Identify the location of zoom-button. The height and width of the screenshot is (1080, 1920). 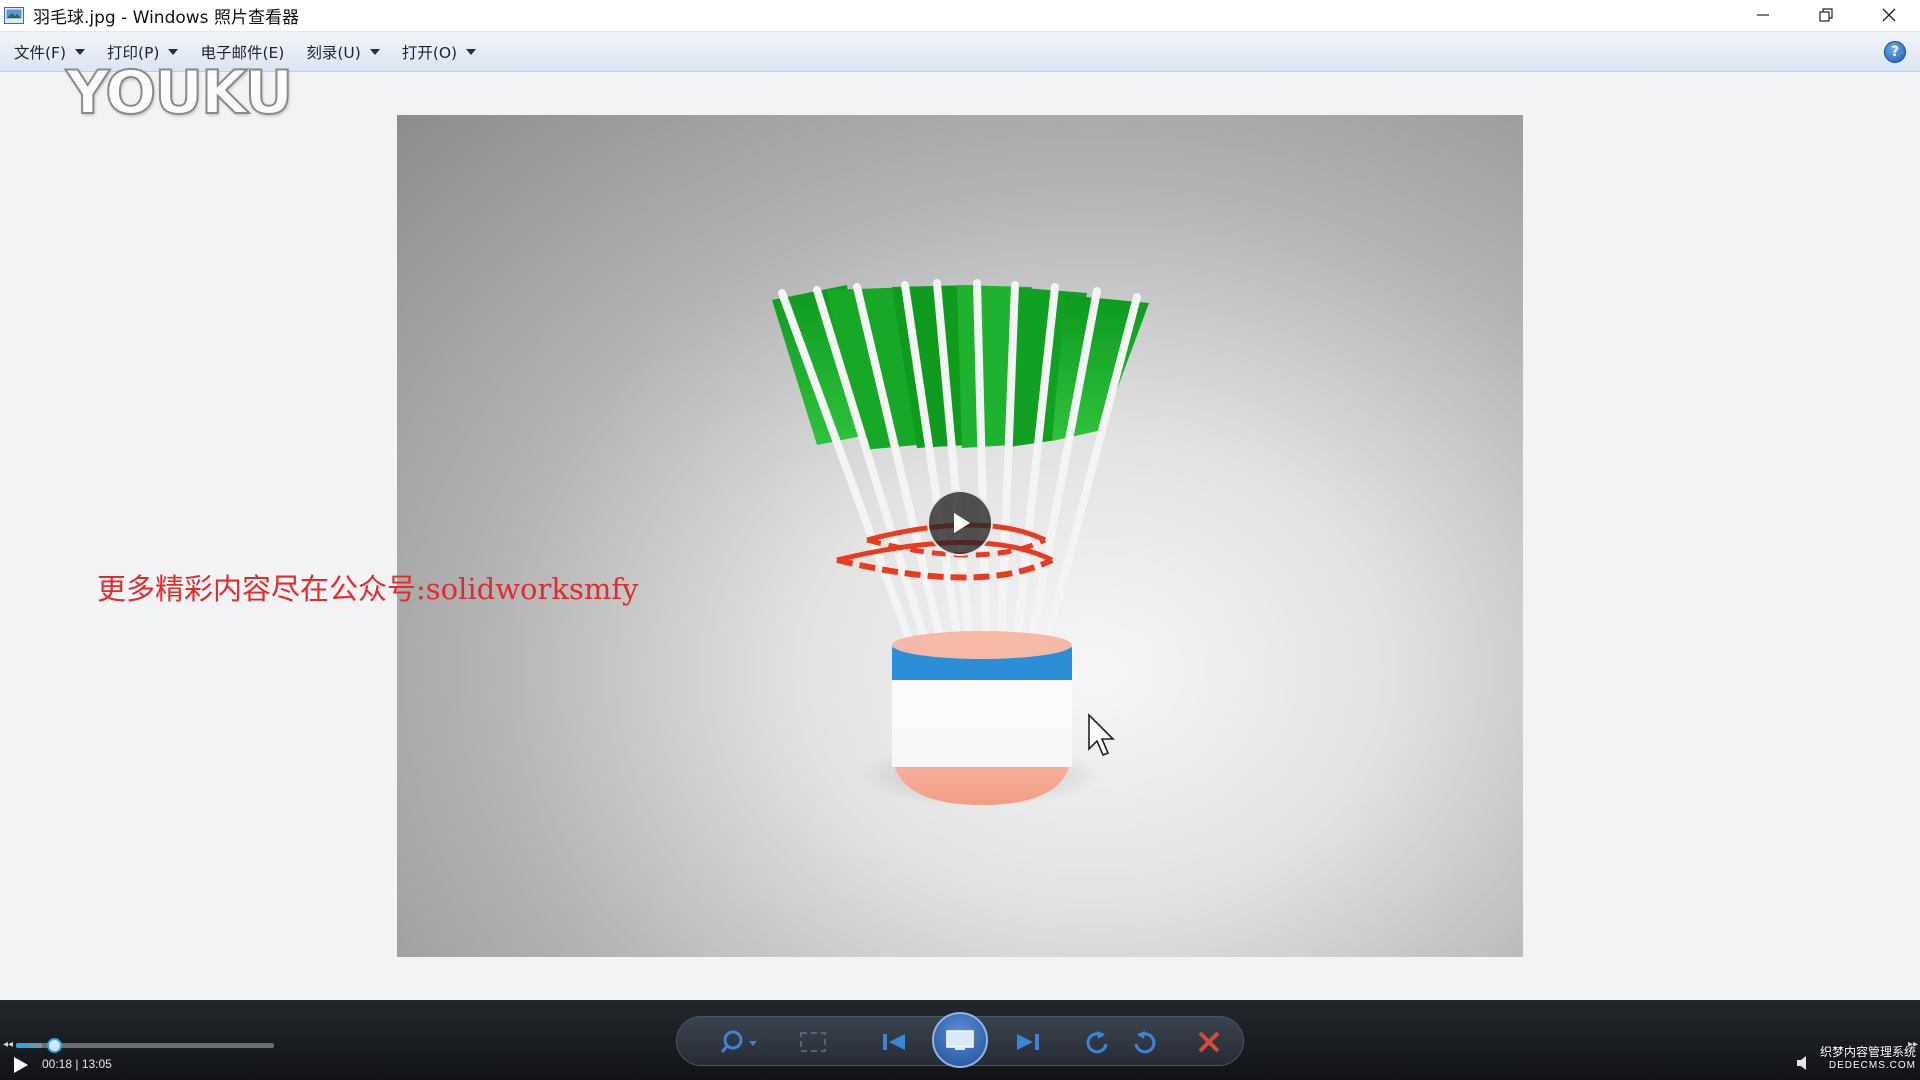
(740, 1042).